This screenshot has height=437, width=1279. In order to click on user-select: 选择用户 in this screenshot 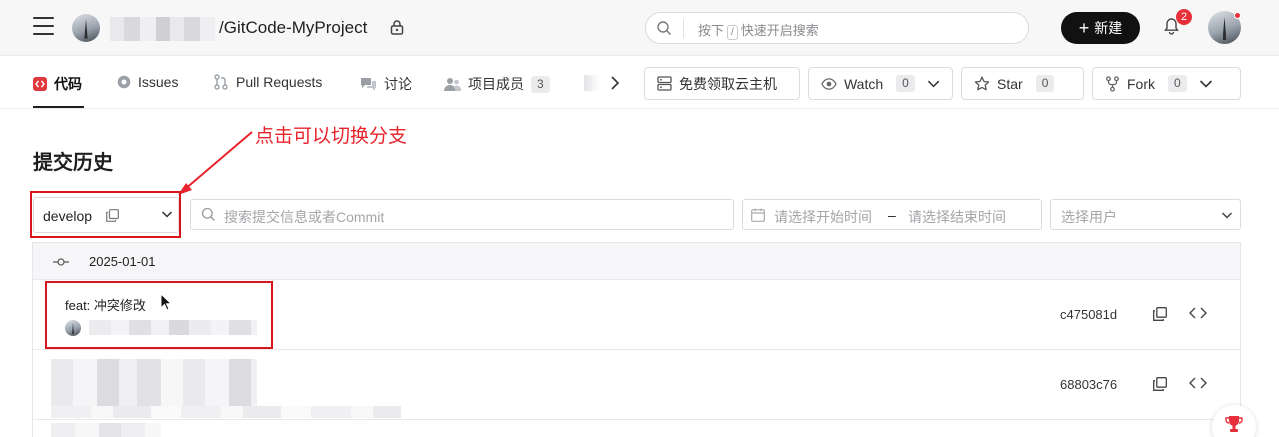, I will do `click(1145, 214)`.